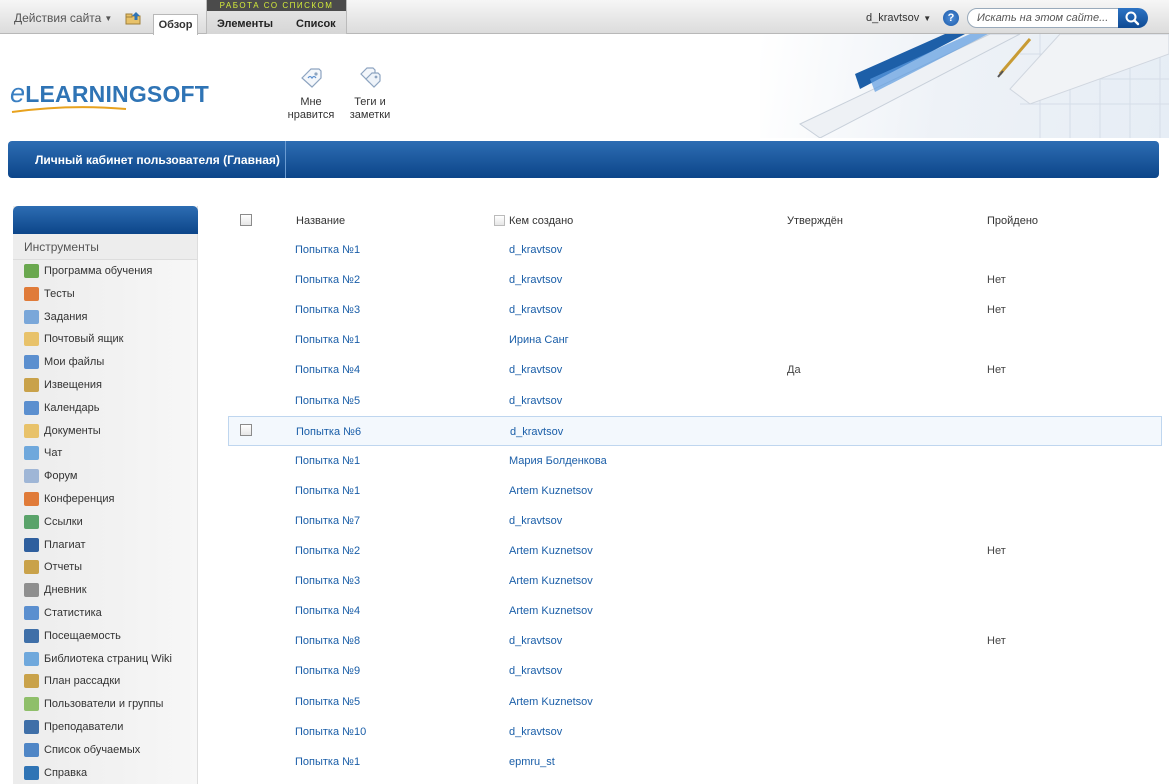 The image size is (1169, 784). I want to click on column-filter-checkbox, so click(499, 220).